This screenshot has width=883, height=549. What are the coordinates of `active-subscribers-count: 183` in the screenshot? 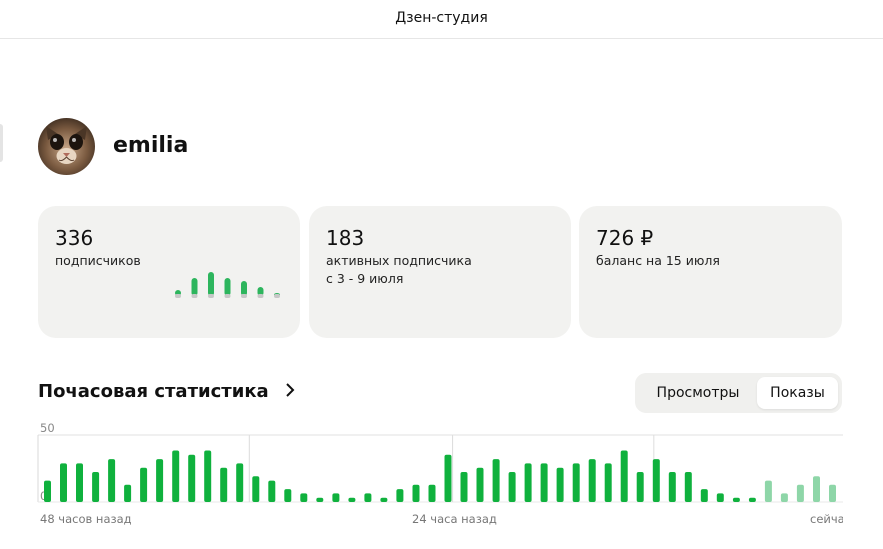 It's located at (345, 238).